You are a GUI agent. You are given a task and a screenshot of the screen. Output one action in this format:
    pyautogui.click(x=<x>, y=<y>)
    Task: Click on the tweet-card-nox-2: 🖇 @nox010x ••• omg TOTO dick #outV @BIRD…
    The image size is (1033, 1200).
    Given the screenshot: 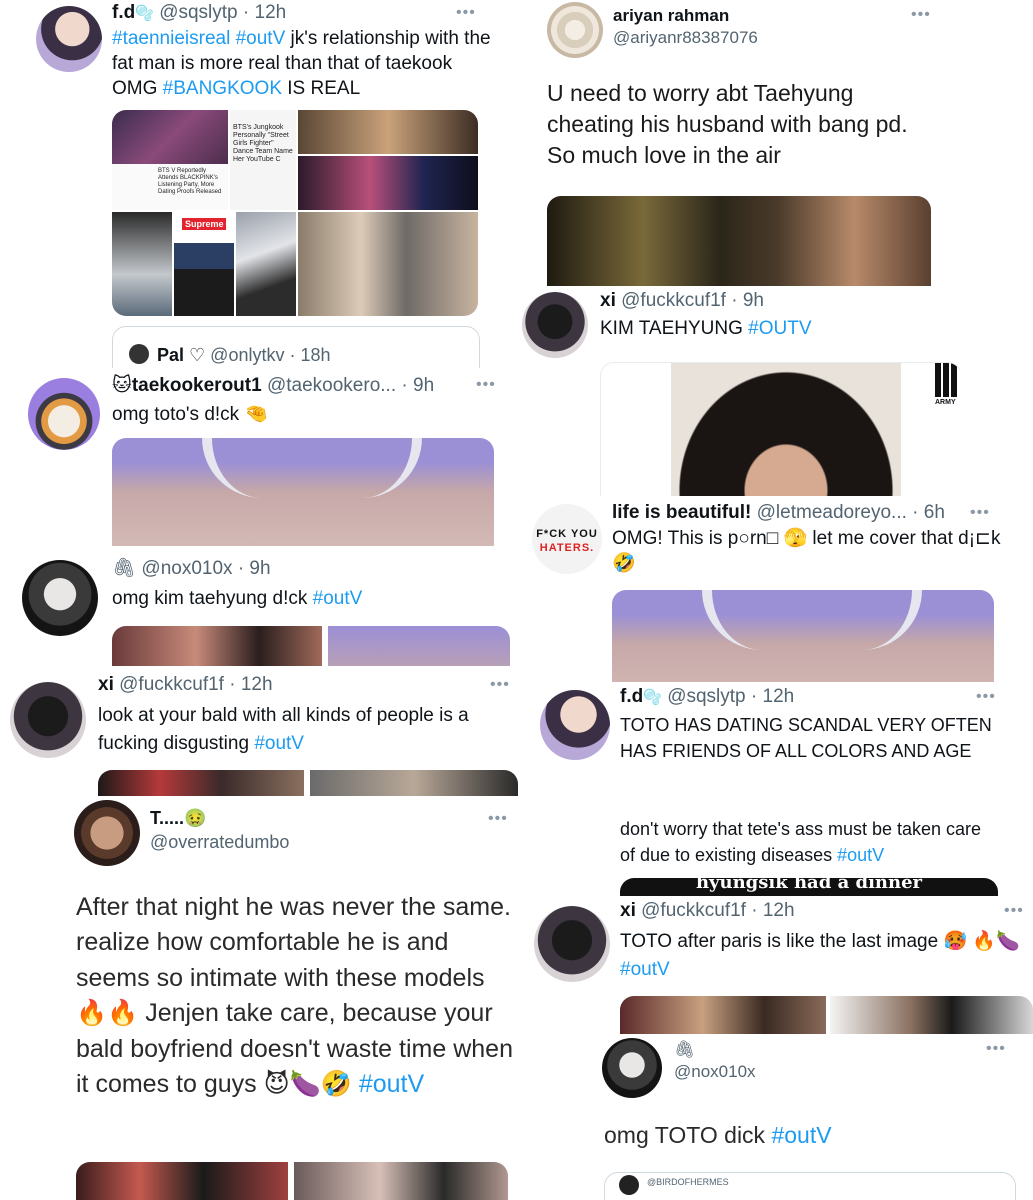 What is the action you would take?
    pyautogui.click(x=813, y=1117)
    